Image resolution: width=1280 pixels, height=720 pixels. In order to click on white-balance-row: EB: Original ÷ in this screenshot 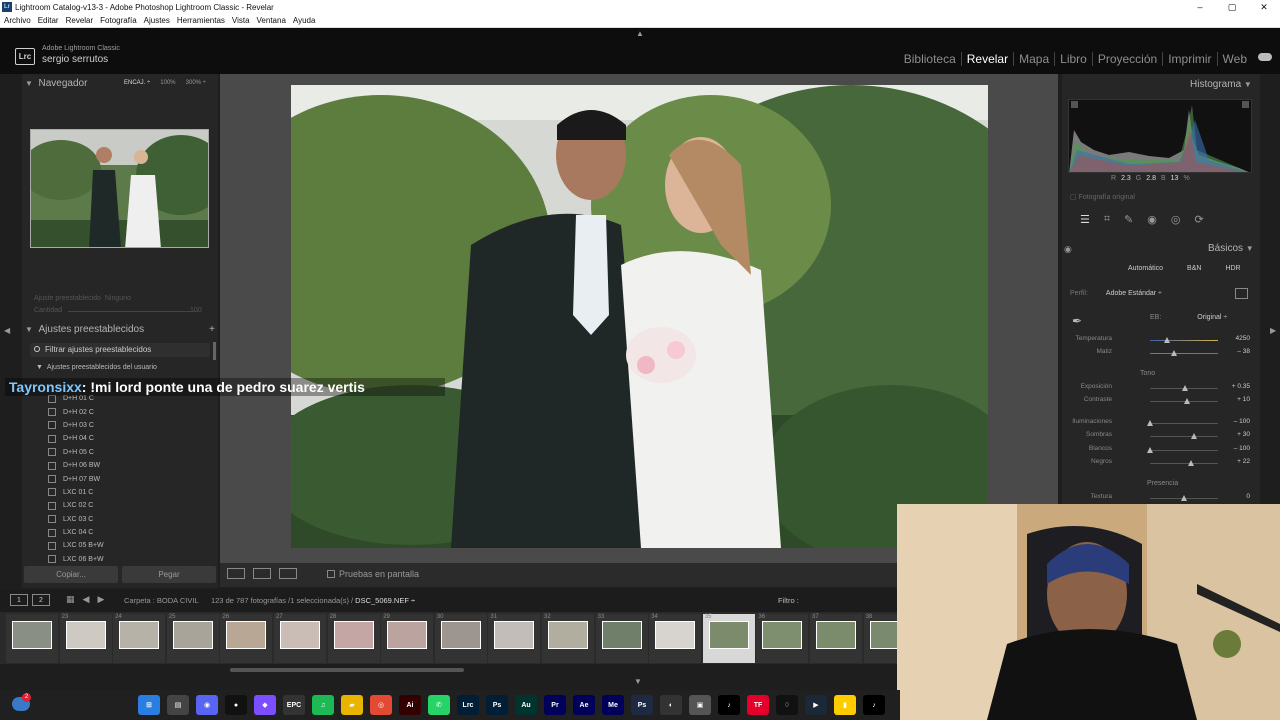, I will do `click(1188, 317)`.